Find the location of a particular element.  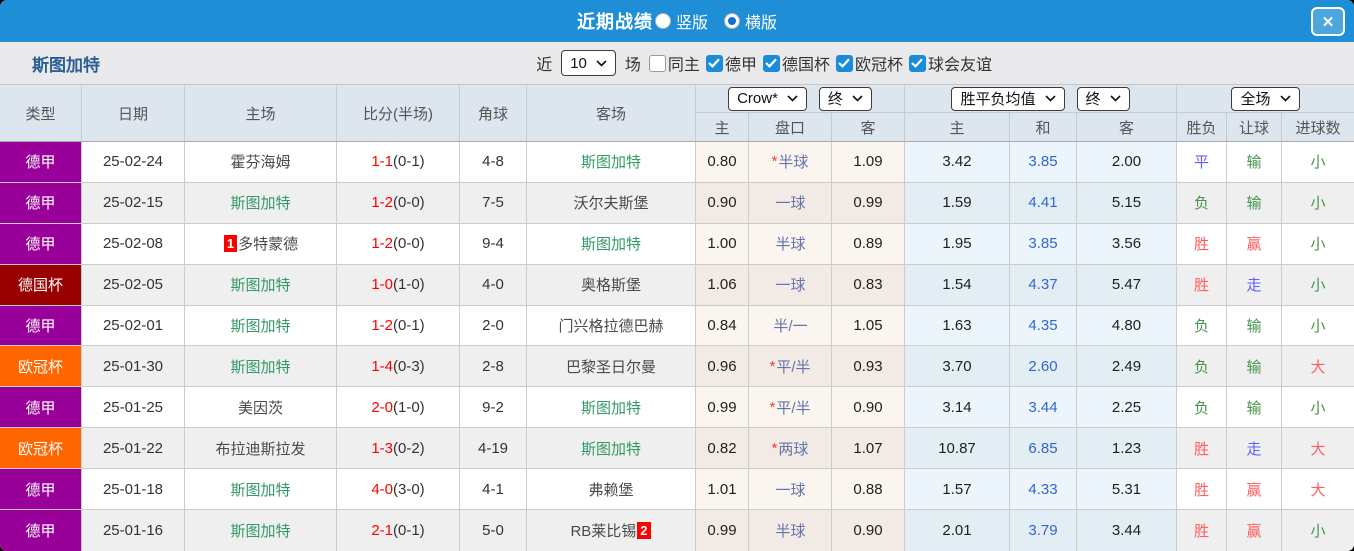

home-team: 霍芬海姆 is located at coordinates (261, 162).